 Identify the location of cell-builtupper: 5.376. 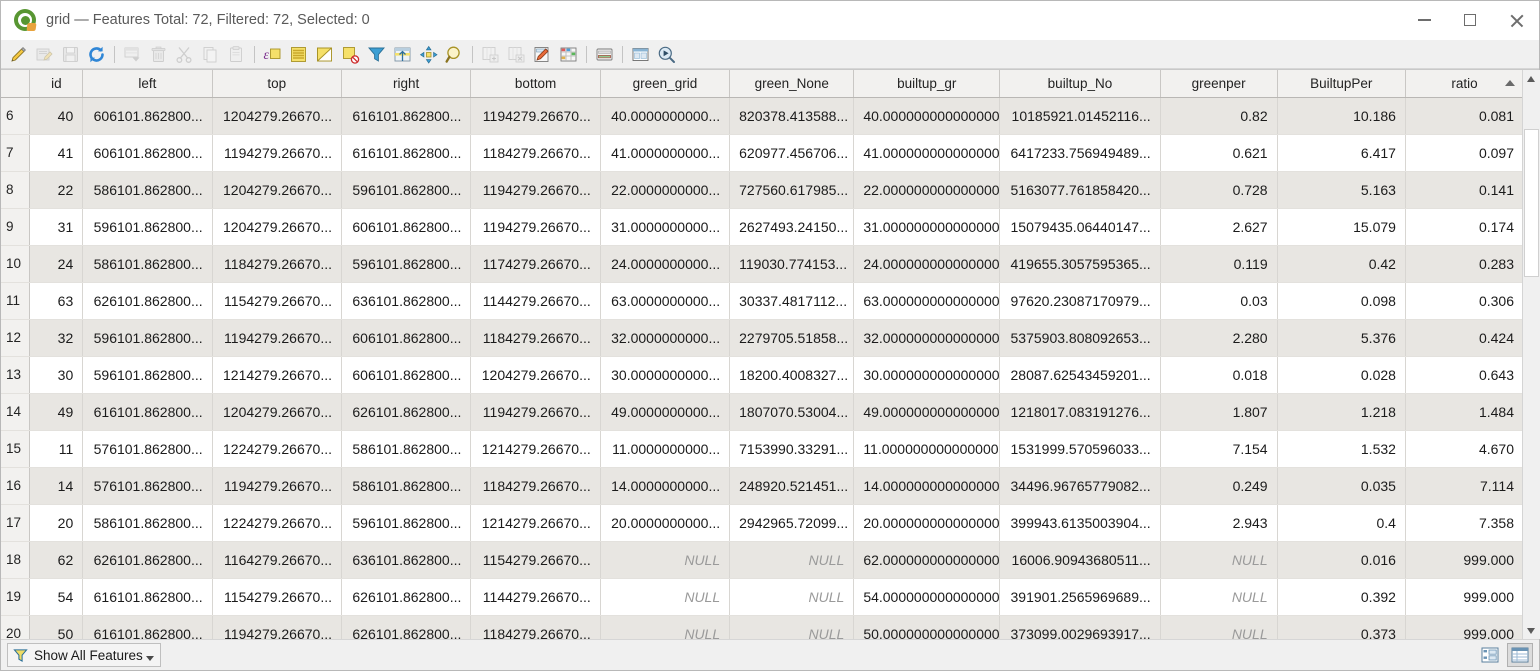
(1341, 338).